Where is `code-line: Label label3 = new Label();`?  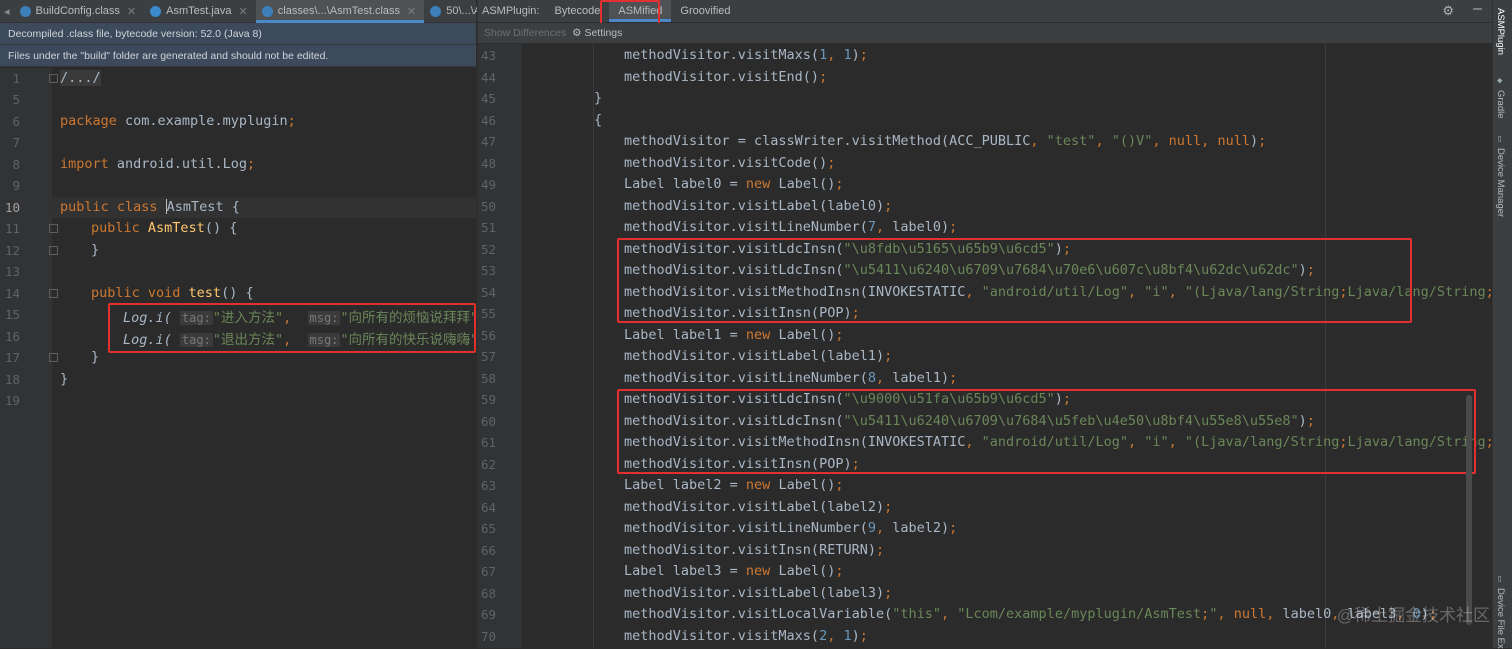 code-line: Label label3 = new Label(); is located at coordinates (733, 571).